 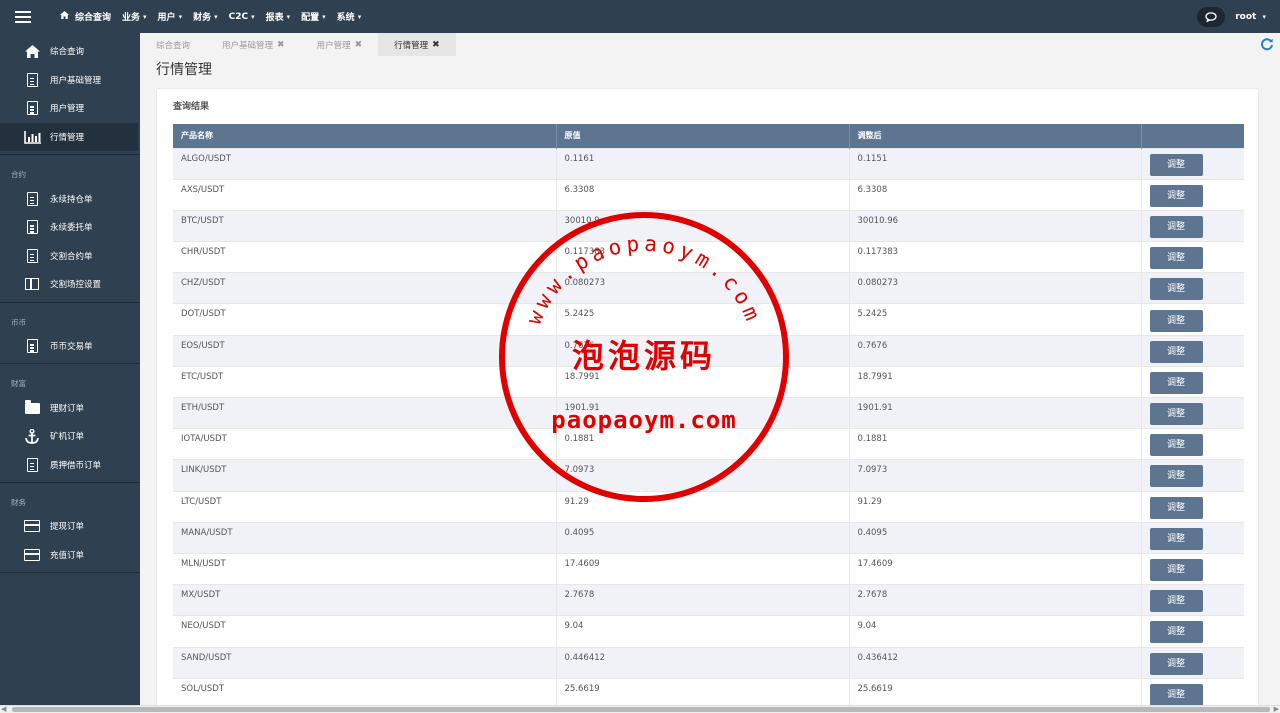 What do you see at coordinates (1211, 16) in the screenshot?
I see `chat-icon` at bounding box center [1211, 16].